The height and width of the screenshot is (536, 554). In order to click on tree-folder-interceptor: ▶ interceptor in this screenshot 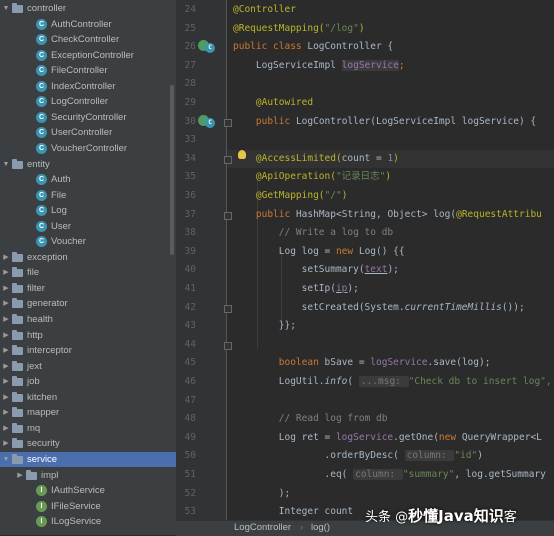, I will do `click(88, 351)`.